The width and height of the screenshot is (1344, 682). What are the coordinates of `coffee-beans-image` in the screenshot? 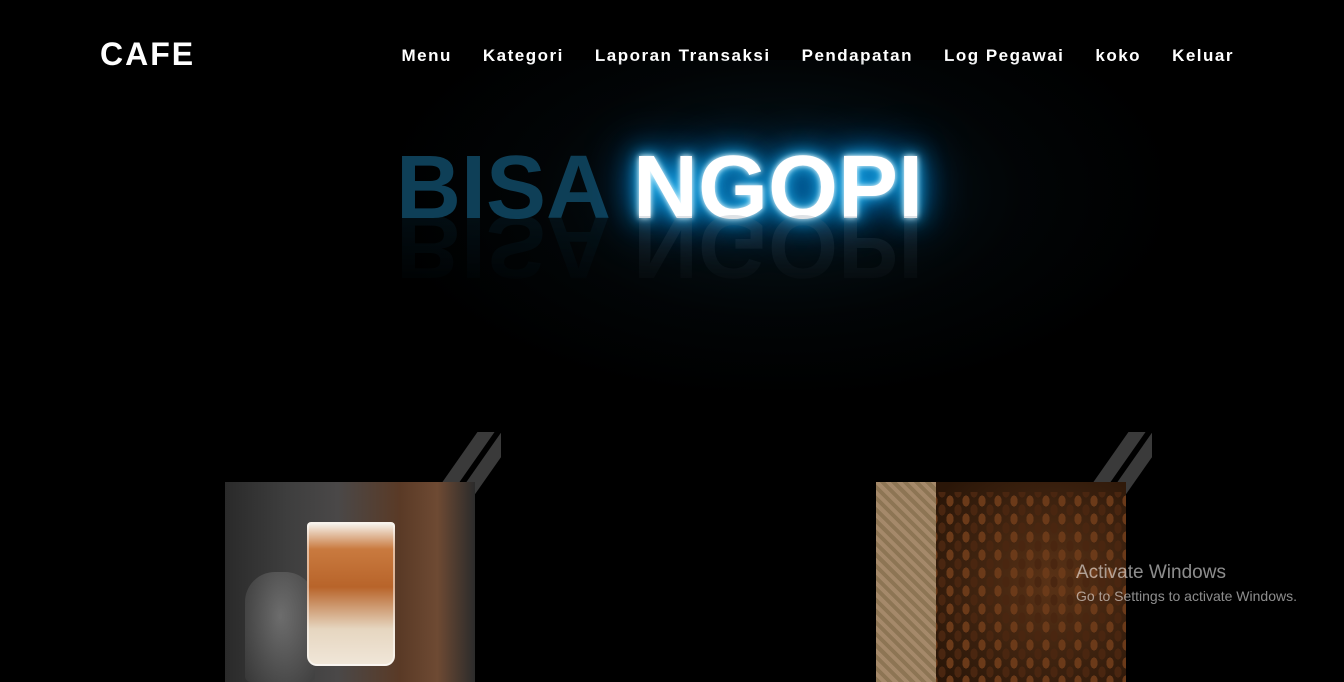 It's located at (1001, 582).